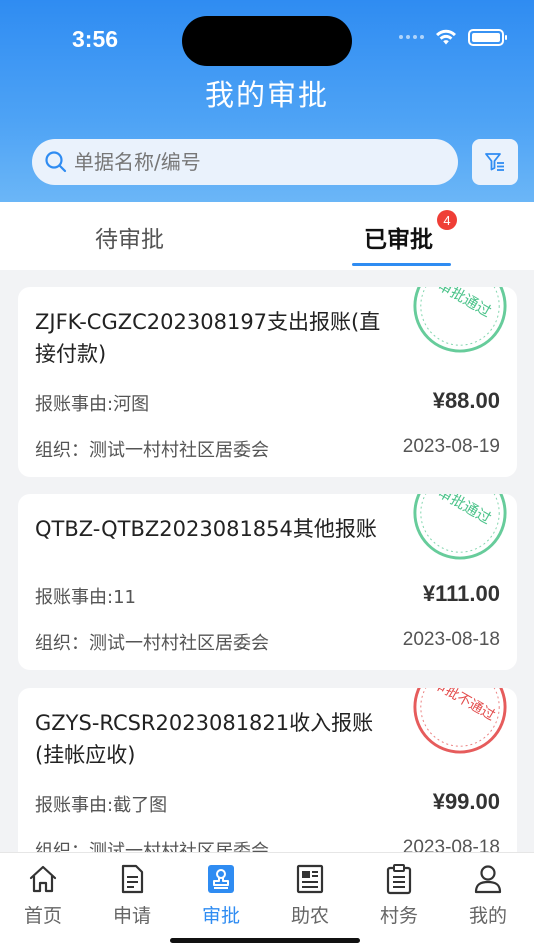 Image resolution: width=534 pixels, height=950 pixels. What do you see at coordinates (451, 639) in the screenshot?
I see `card-date: 2023-08-18` at bounding box center [451, 639].